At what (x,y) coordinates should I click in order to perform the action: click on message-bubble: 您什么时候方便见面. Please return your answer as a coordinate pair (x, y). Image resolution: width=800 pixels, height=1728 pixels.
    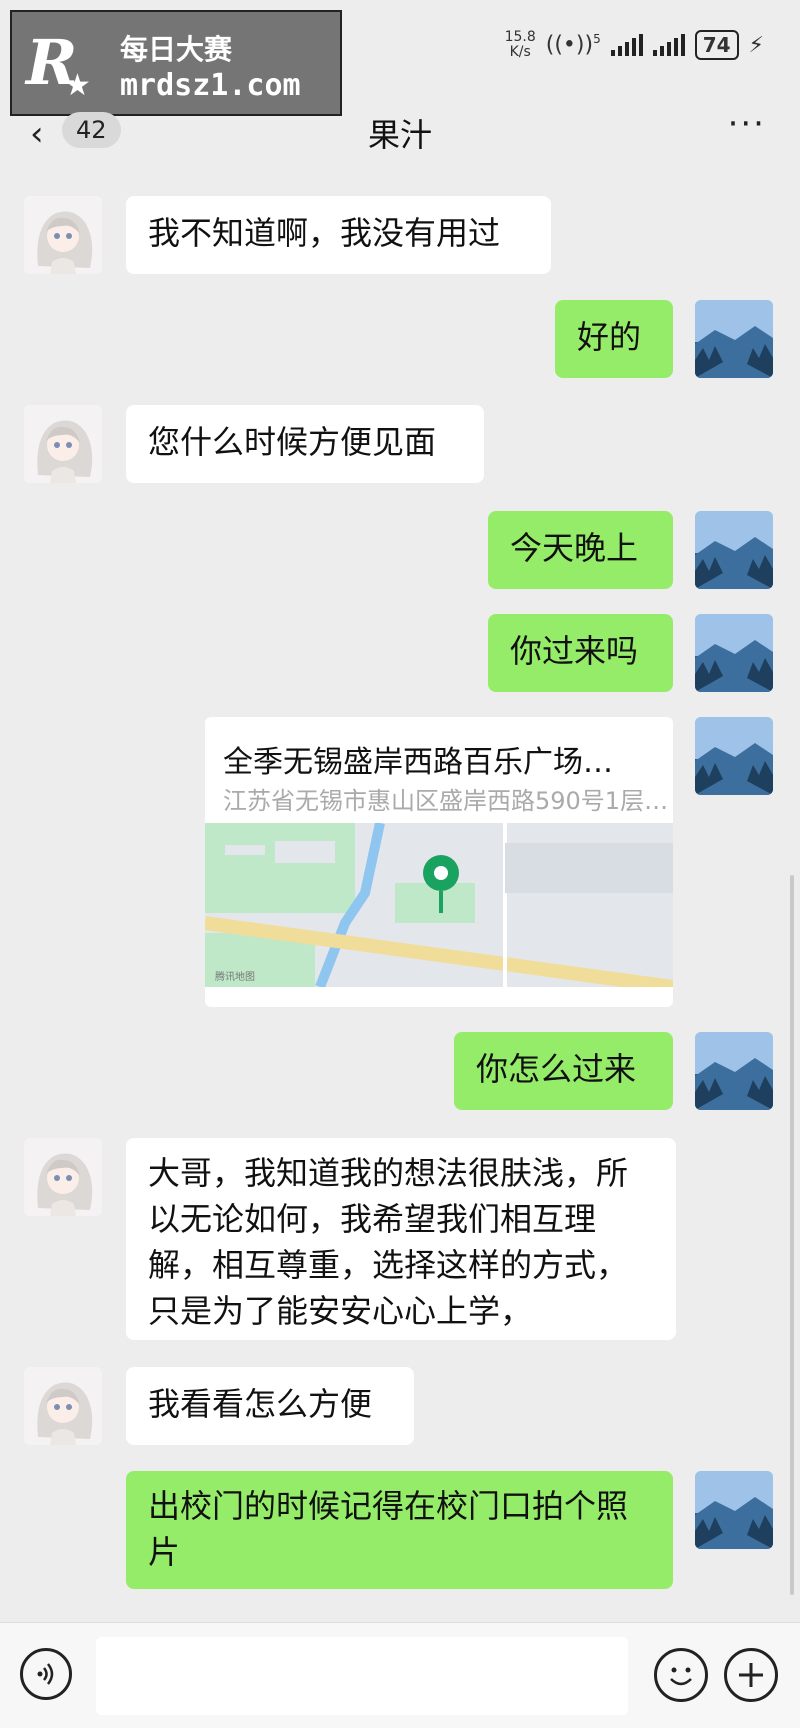
    Looking at the image, I should click on (305, 444).